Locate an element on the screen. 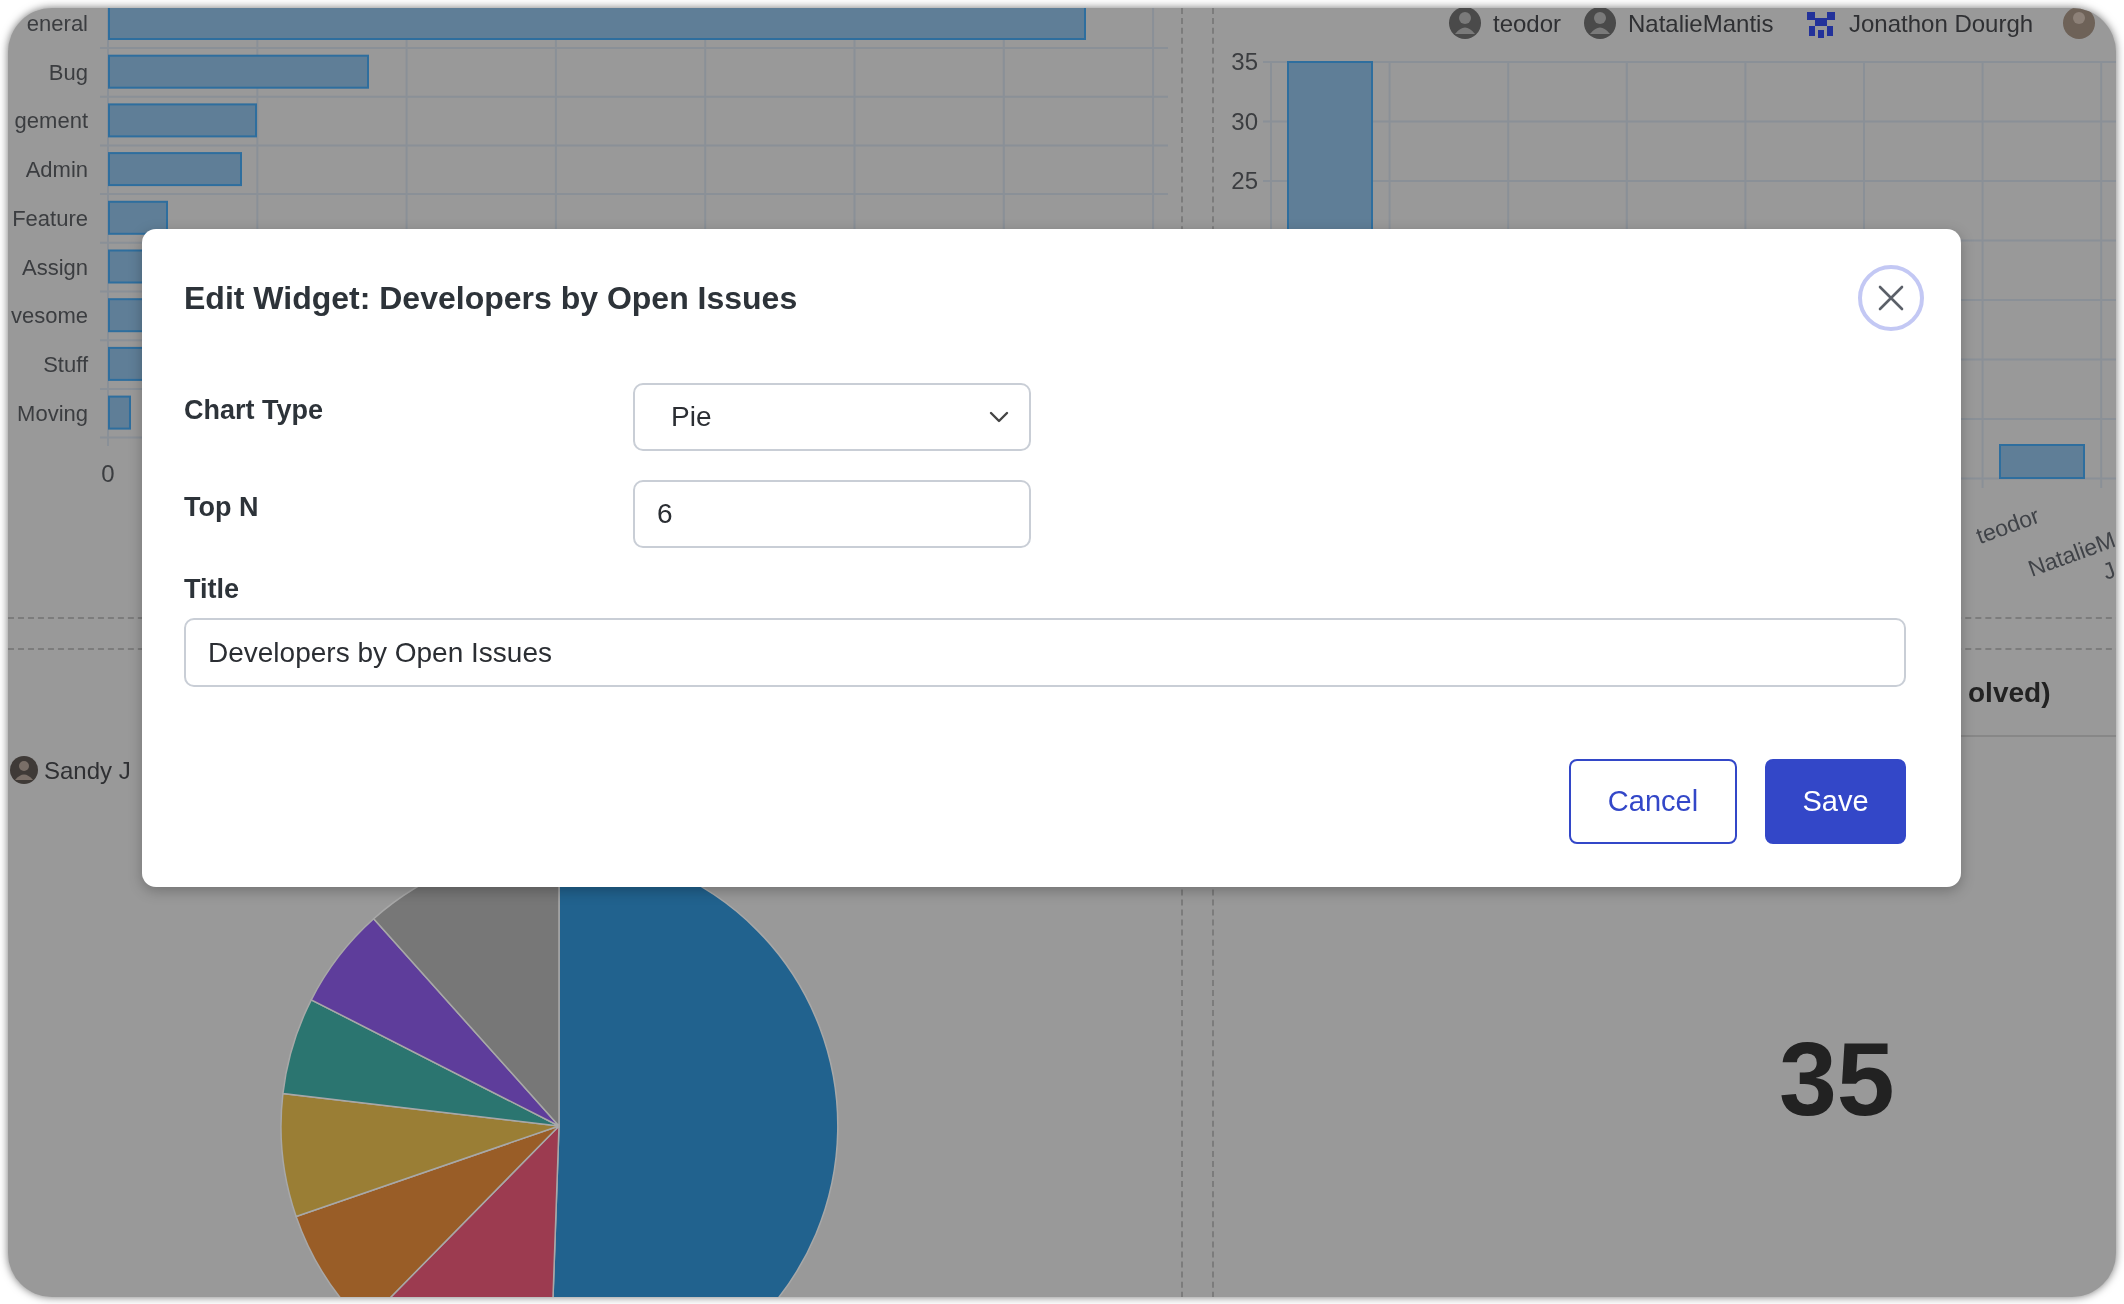  field-label: Title is located at coordinates (212, 589).